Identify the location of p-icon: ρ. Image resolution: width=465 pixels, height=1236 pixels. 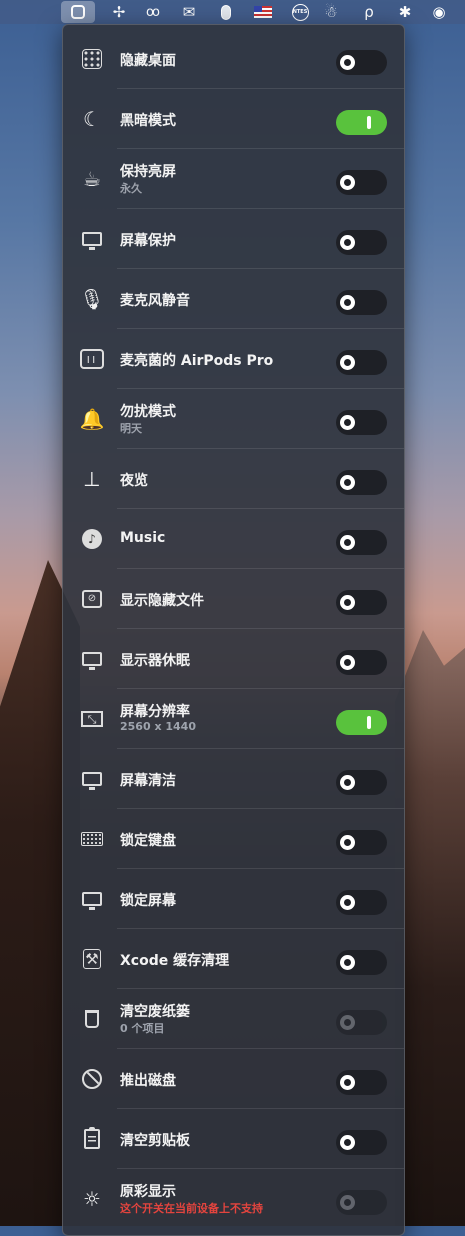
(369, 12).